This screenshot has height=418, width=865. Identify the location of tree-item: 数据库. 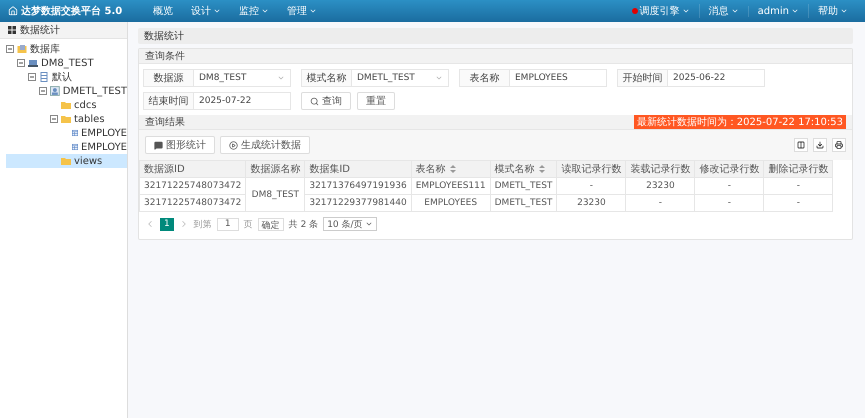
(66, 49).